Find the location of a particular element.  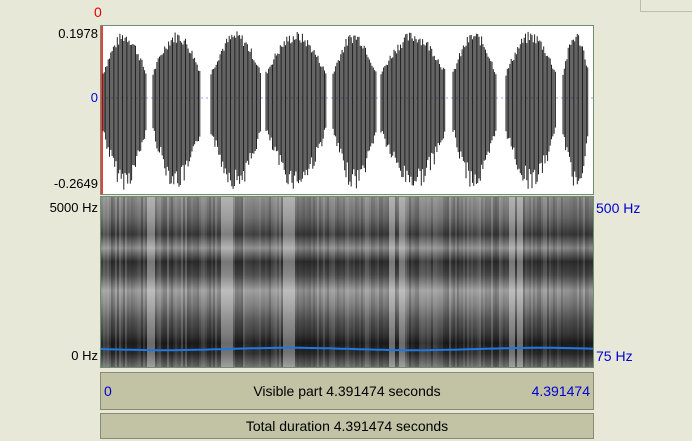

visible-part-bar: 0 Visible part 4.391474 seconds 4.391474 is located at coordinates (347, 391).